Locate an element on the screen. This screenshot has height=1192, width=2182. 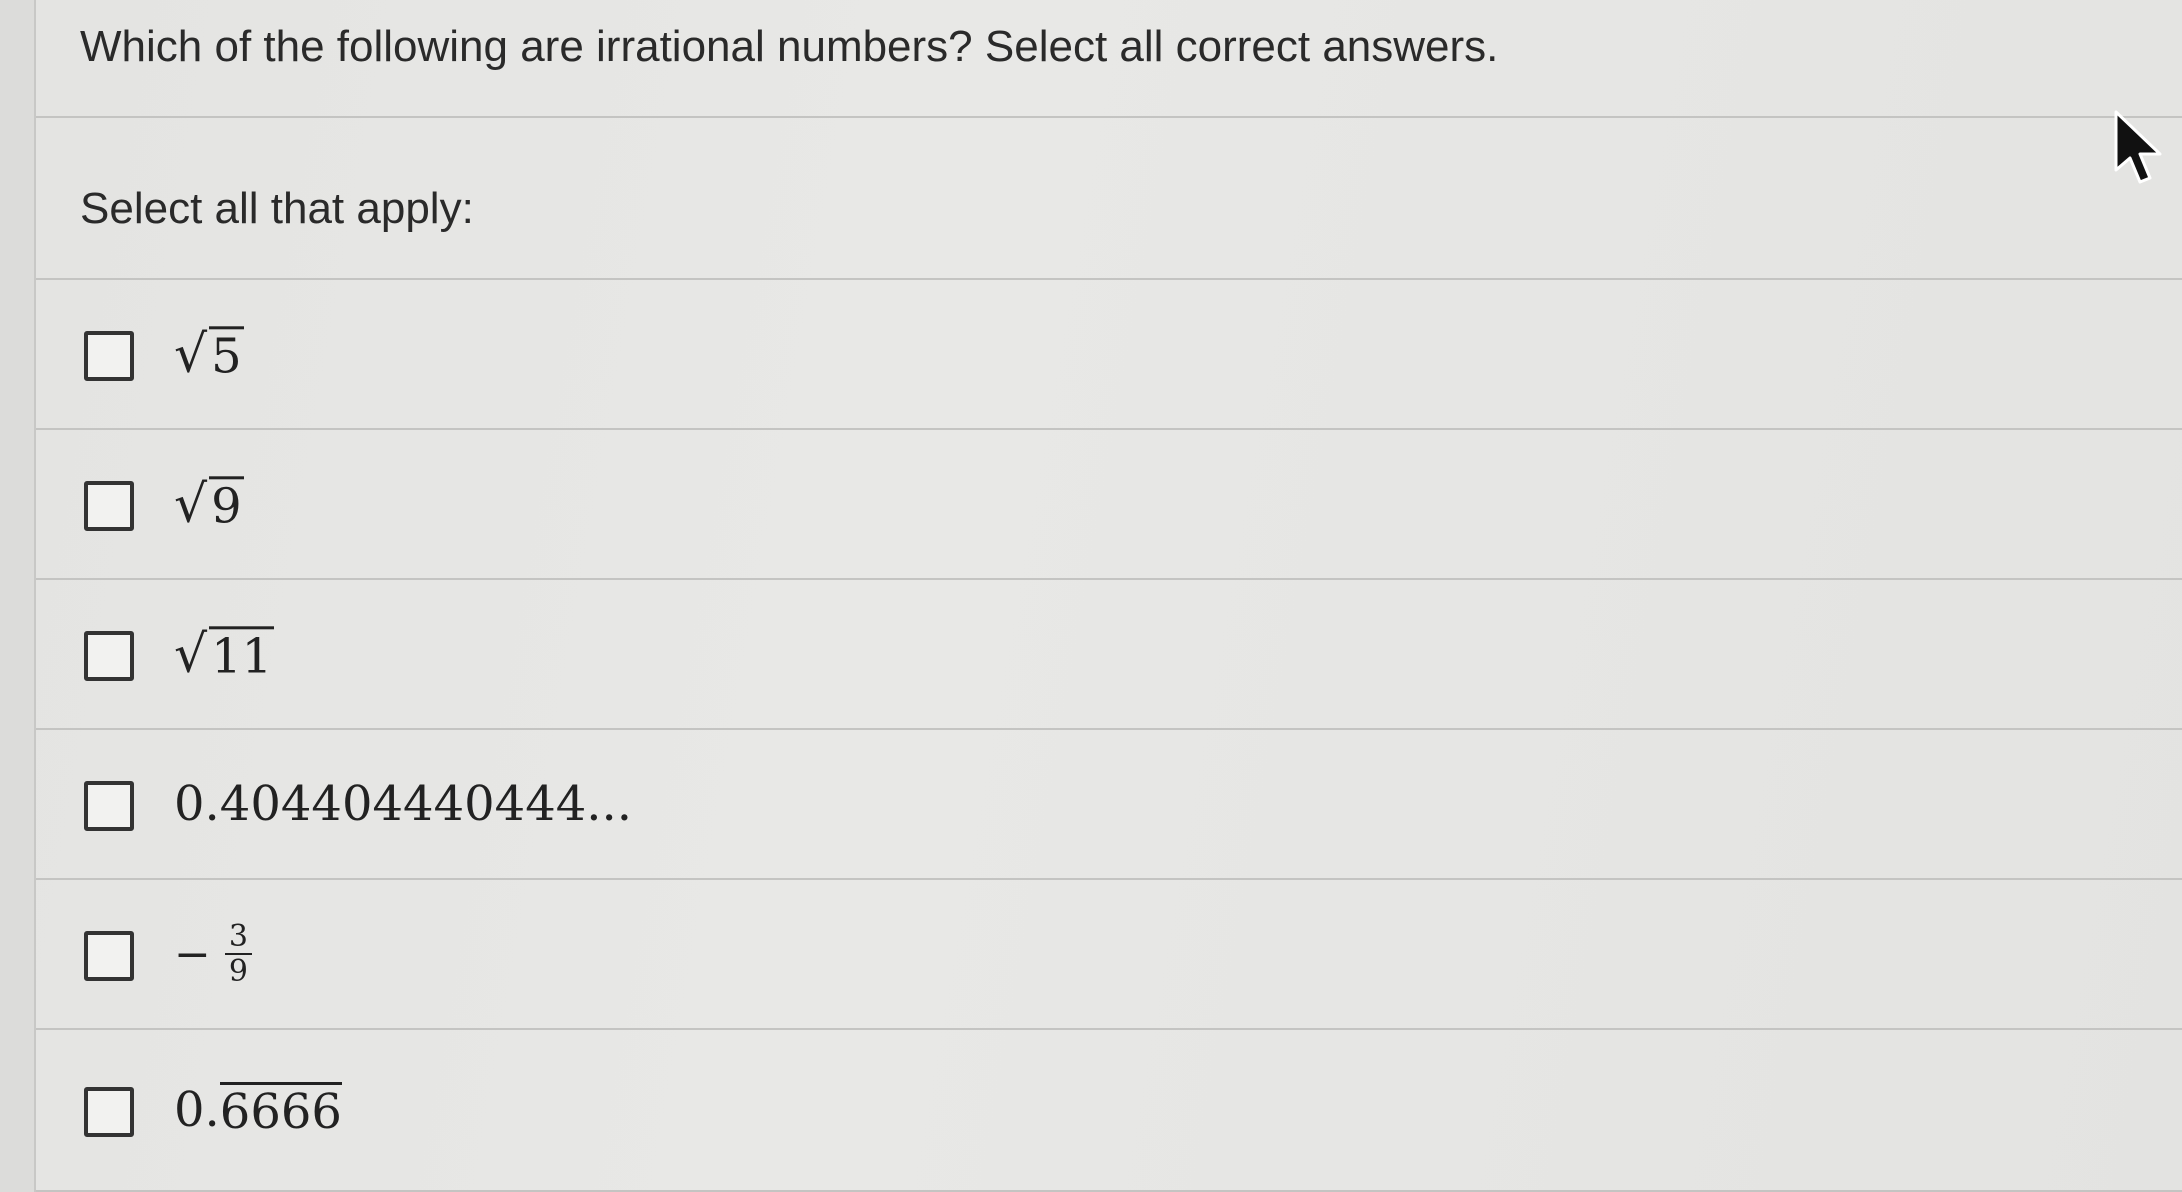
option-sqrt-5: √ 5 is located at coordinates (1109, 355).